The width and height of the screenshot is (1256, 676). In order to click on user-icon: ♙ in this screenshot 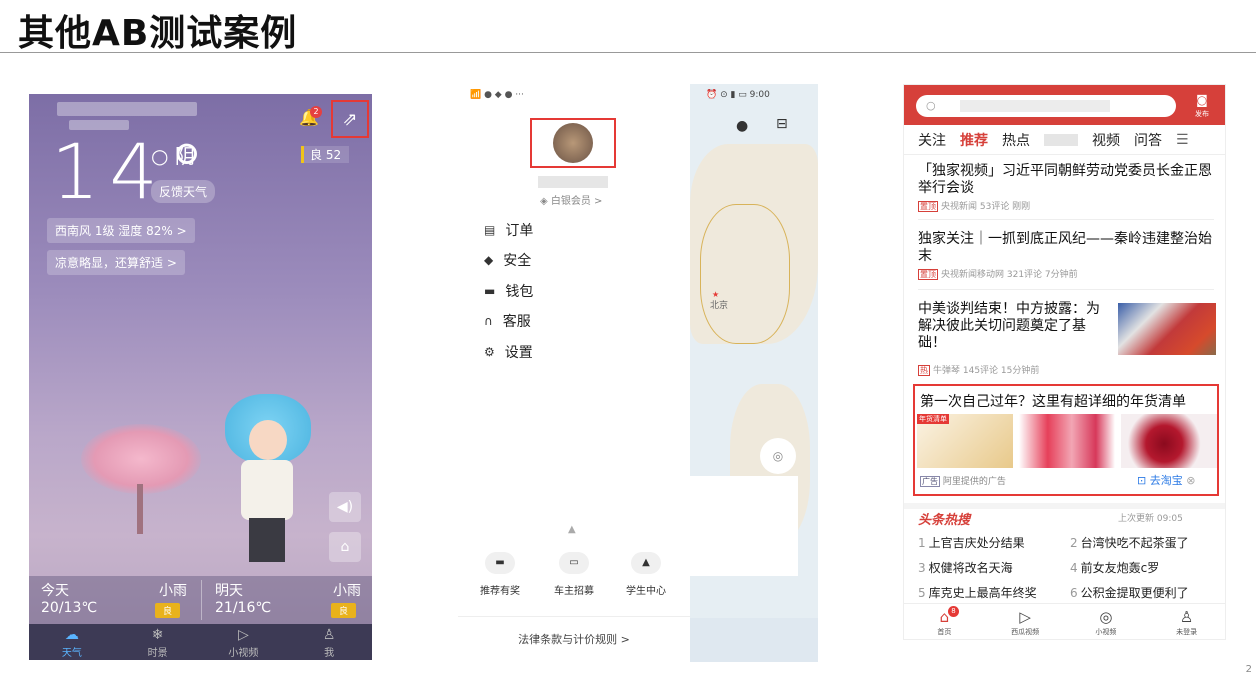, I will do `click(1186, 617)`.